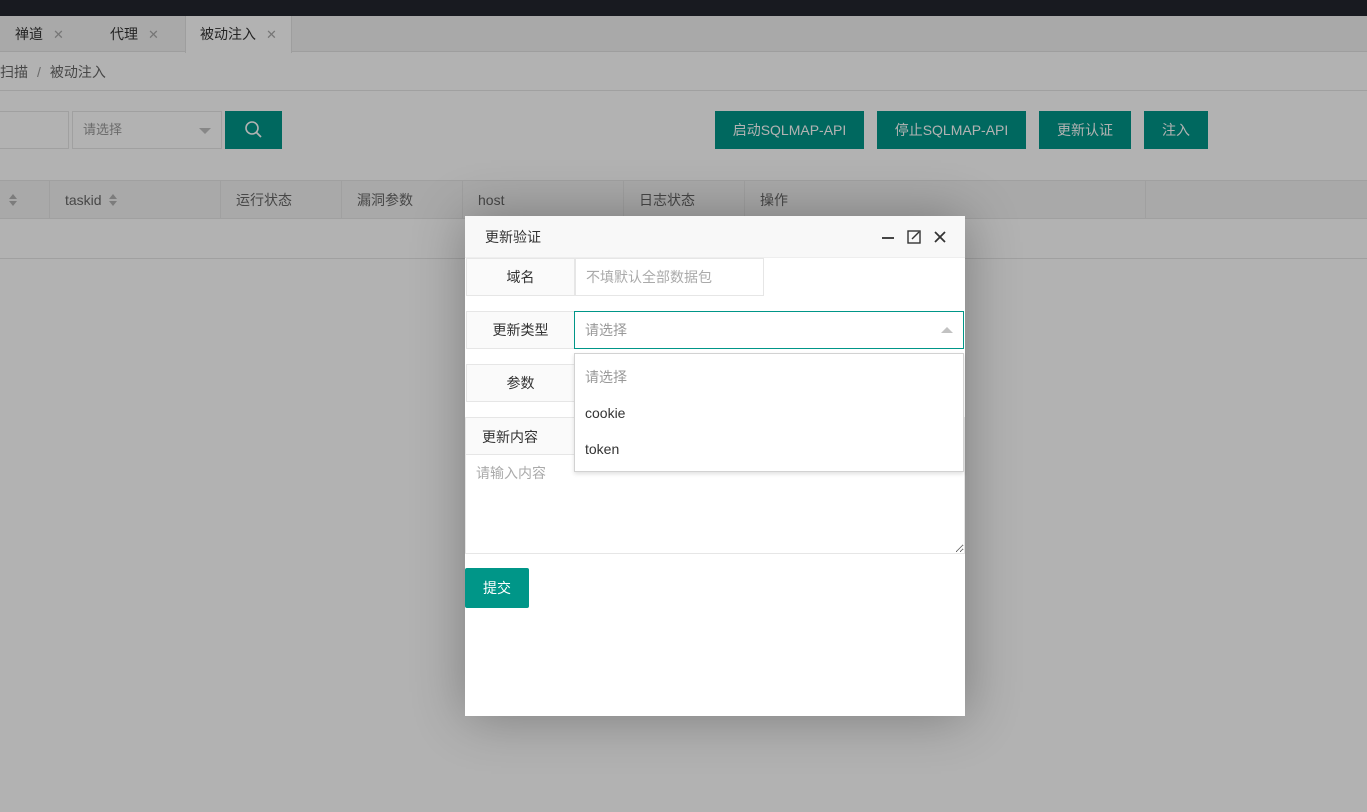 The image size is (1367, 812). Describe the element at coordinates (914, 237) in the screenshot. I see `maximize-icon` at that location.